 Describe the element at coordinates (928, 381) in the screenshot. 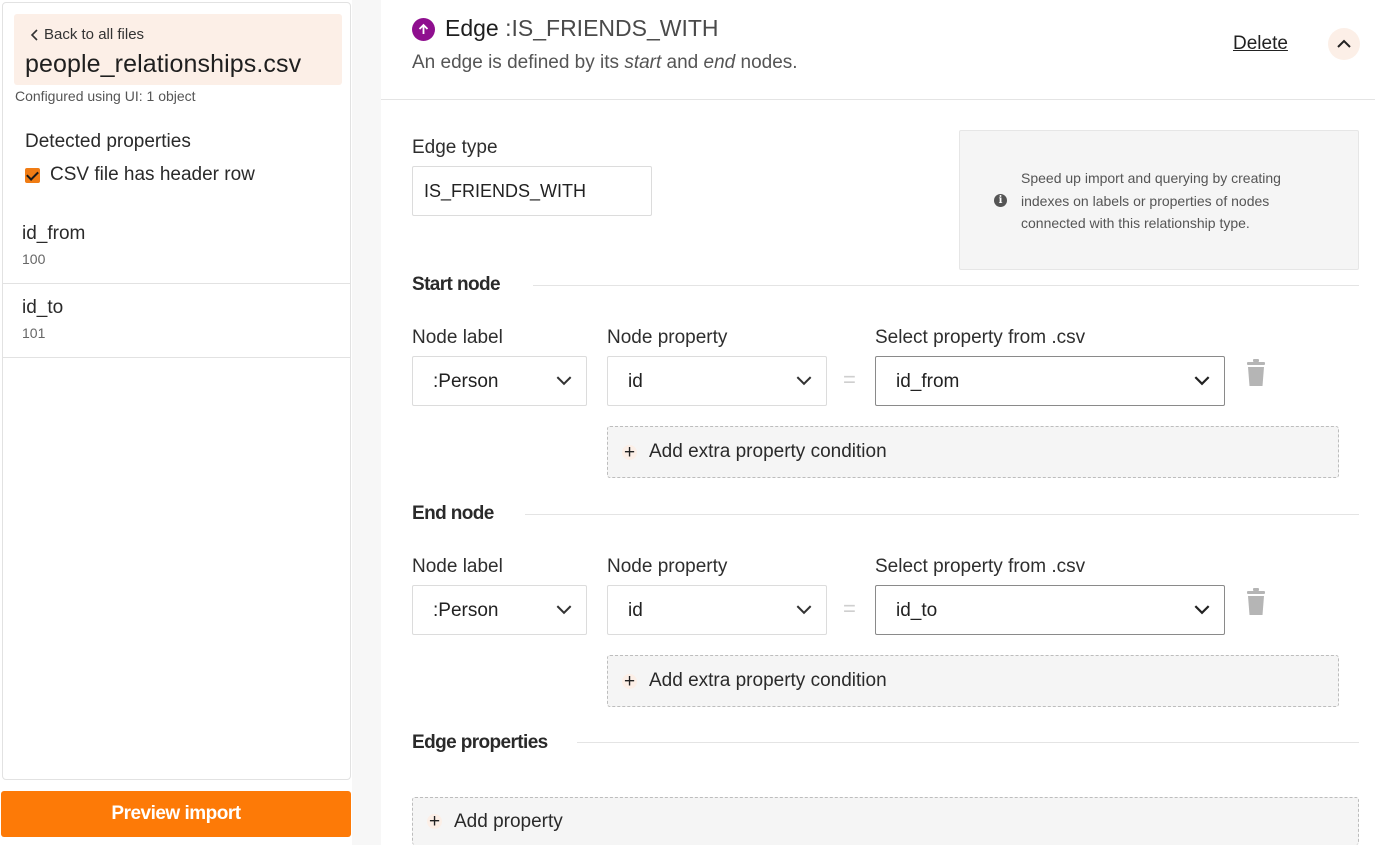

I see `select-value: id_from` at that location.